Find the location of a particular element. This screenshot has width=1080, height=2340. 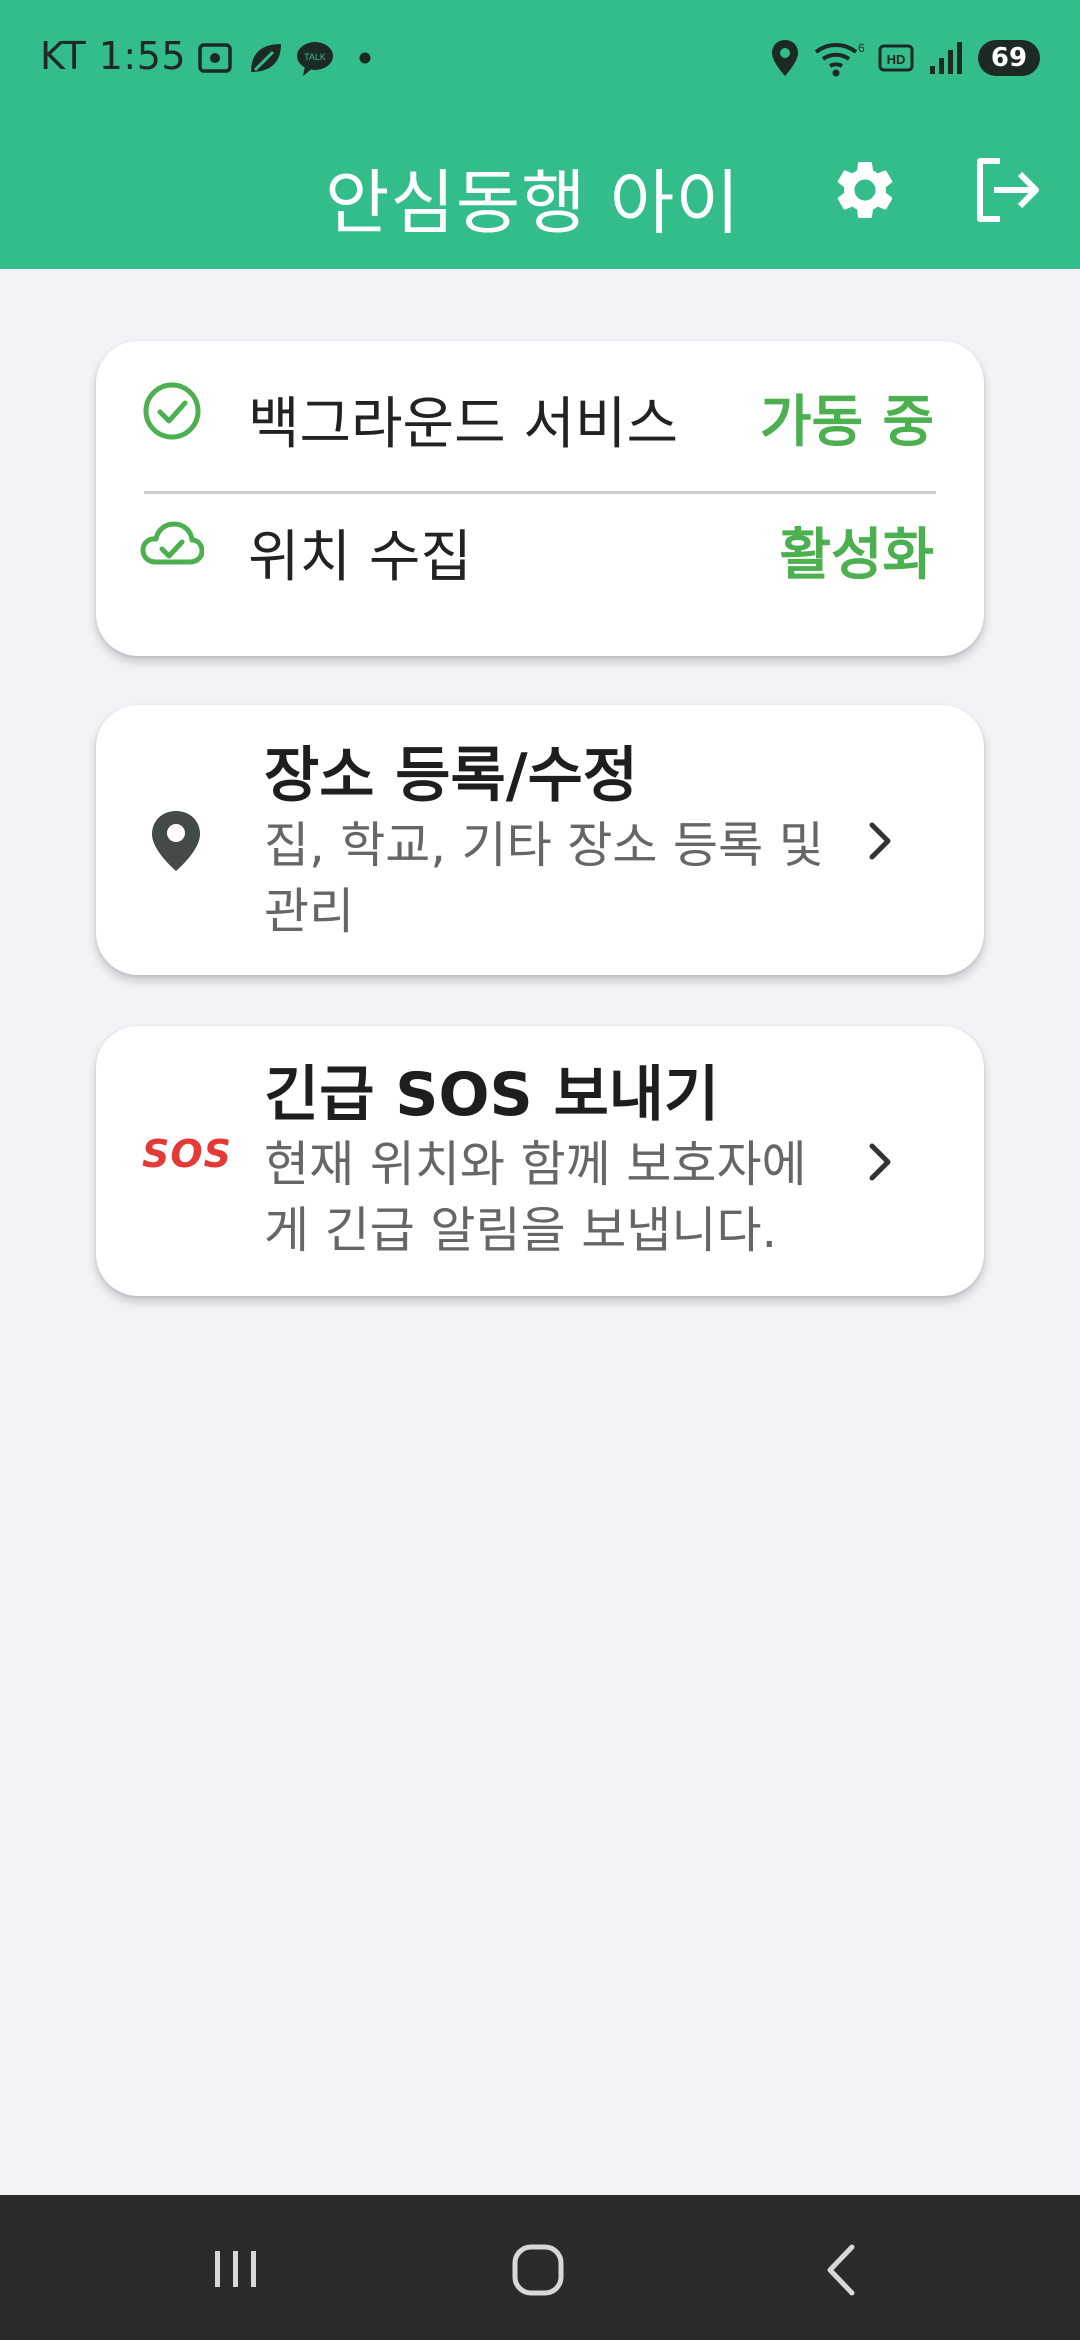

gear-icon is located at coordinates (865, 189).